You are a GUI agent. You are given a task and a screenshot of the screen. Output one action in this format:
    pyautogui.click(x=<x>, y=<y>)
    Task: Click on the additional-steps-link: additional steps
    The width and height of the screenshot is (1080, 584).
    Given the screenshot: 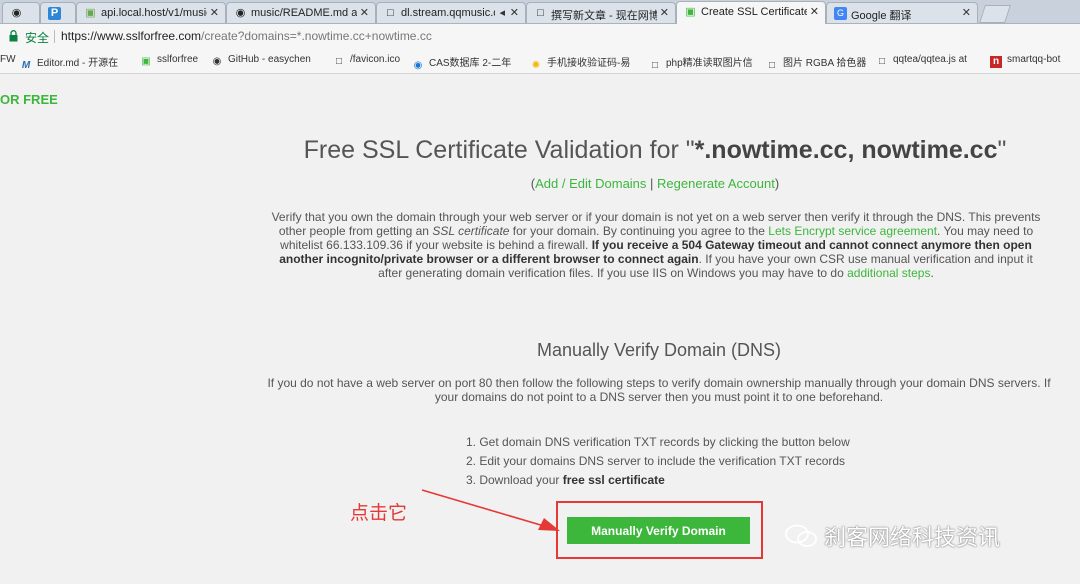 What is the action you would take?
    pyautogui.click(x=888, y=273)
    